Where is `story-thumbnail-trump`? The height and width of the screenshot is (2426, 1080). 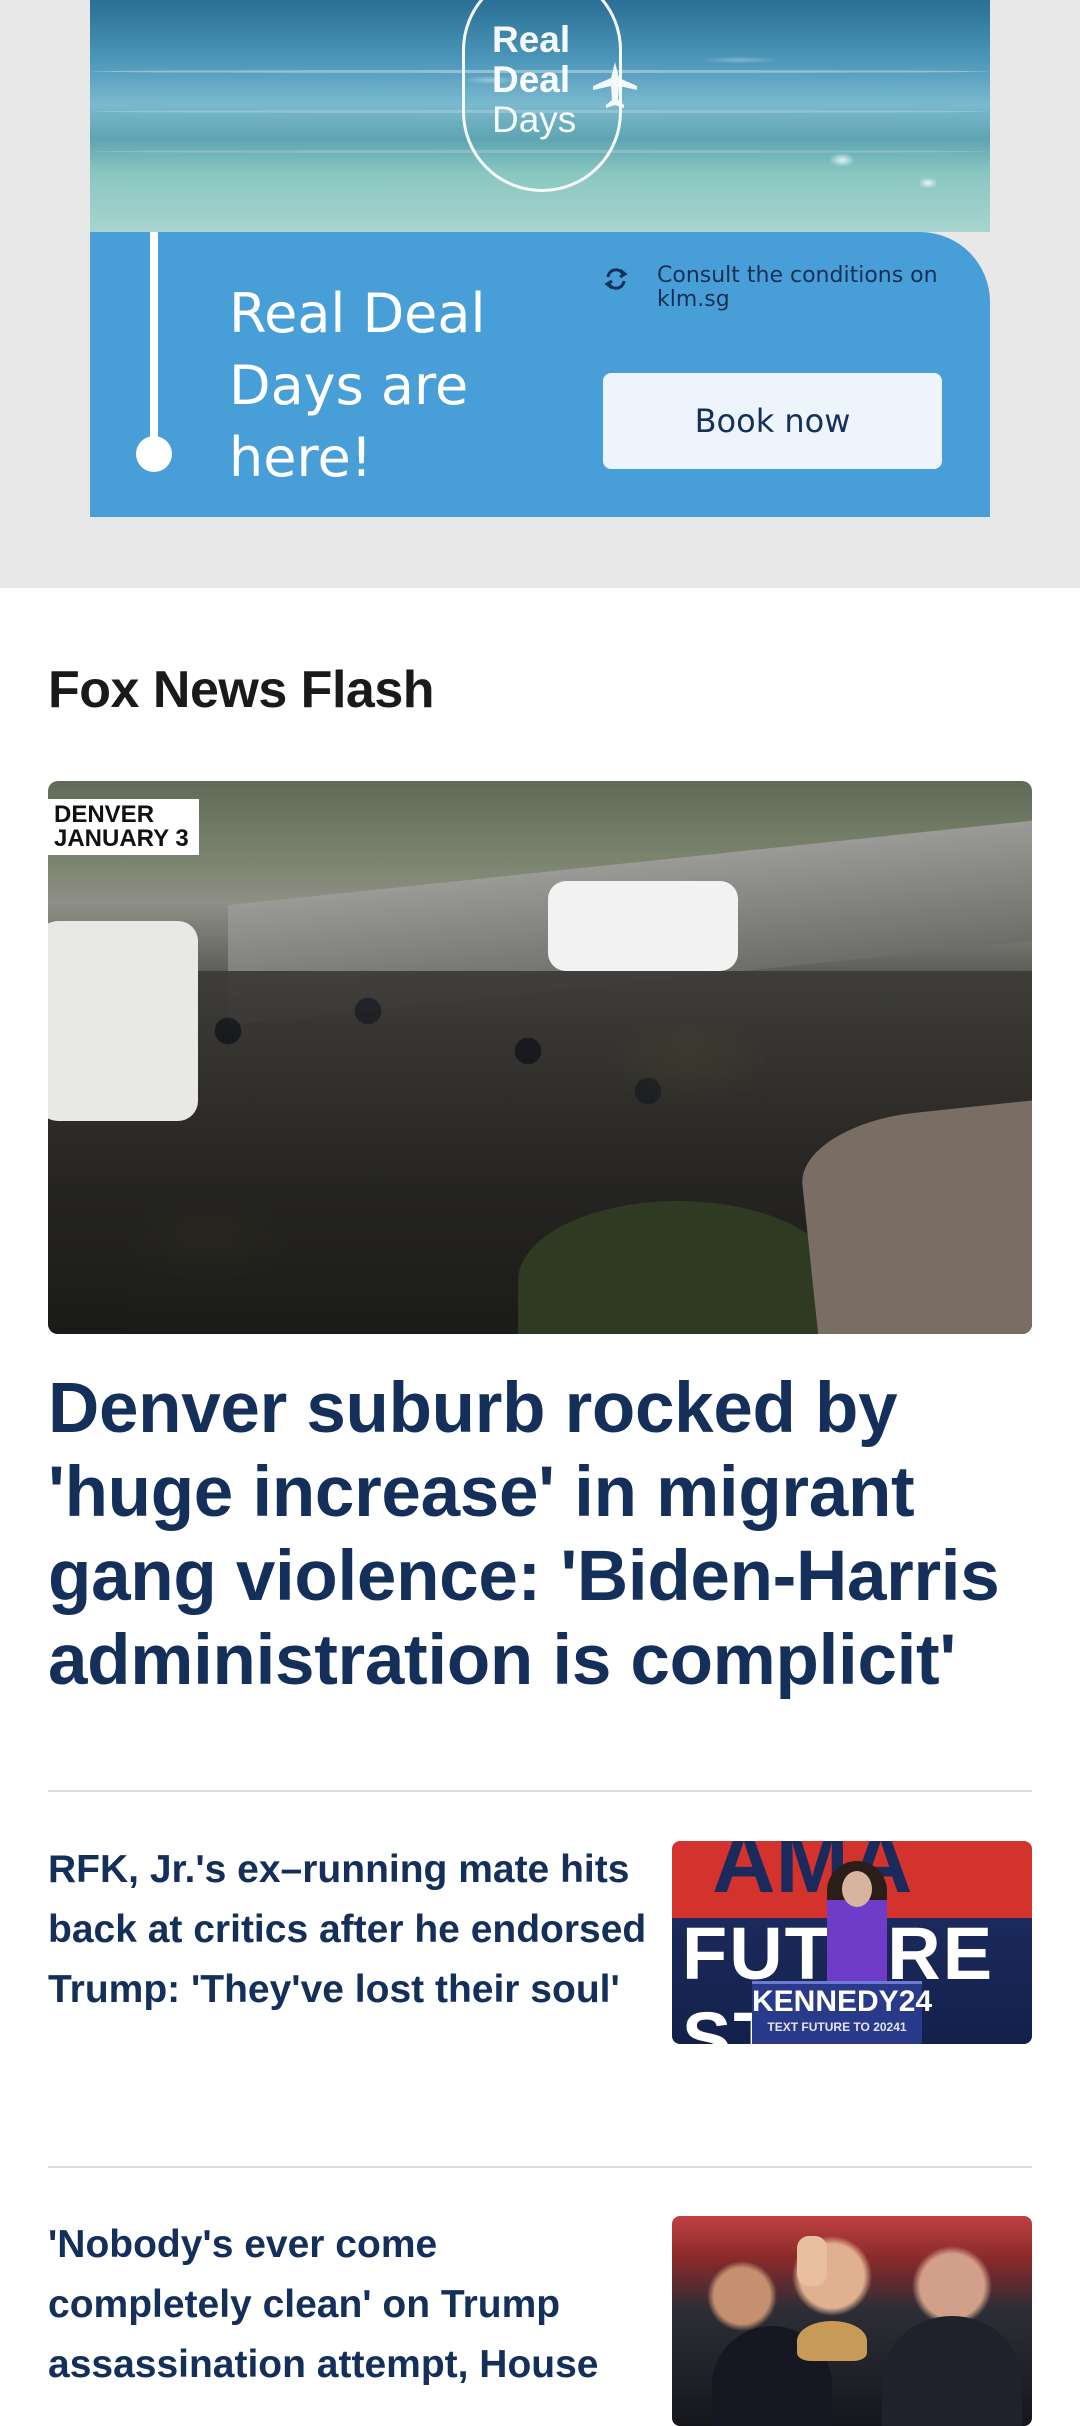 story-thumbnail-trump is located at coordinates (852, 2321).